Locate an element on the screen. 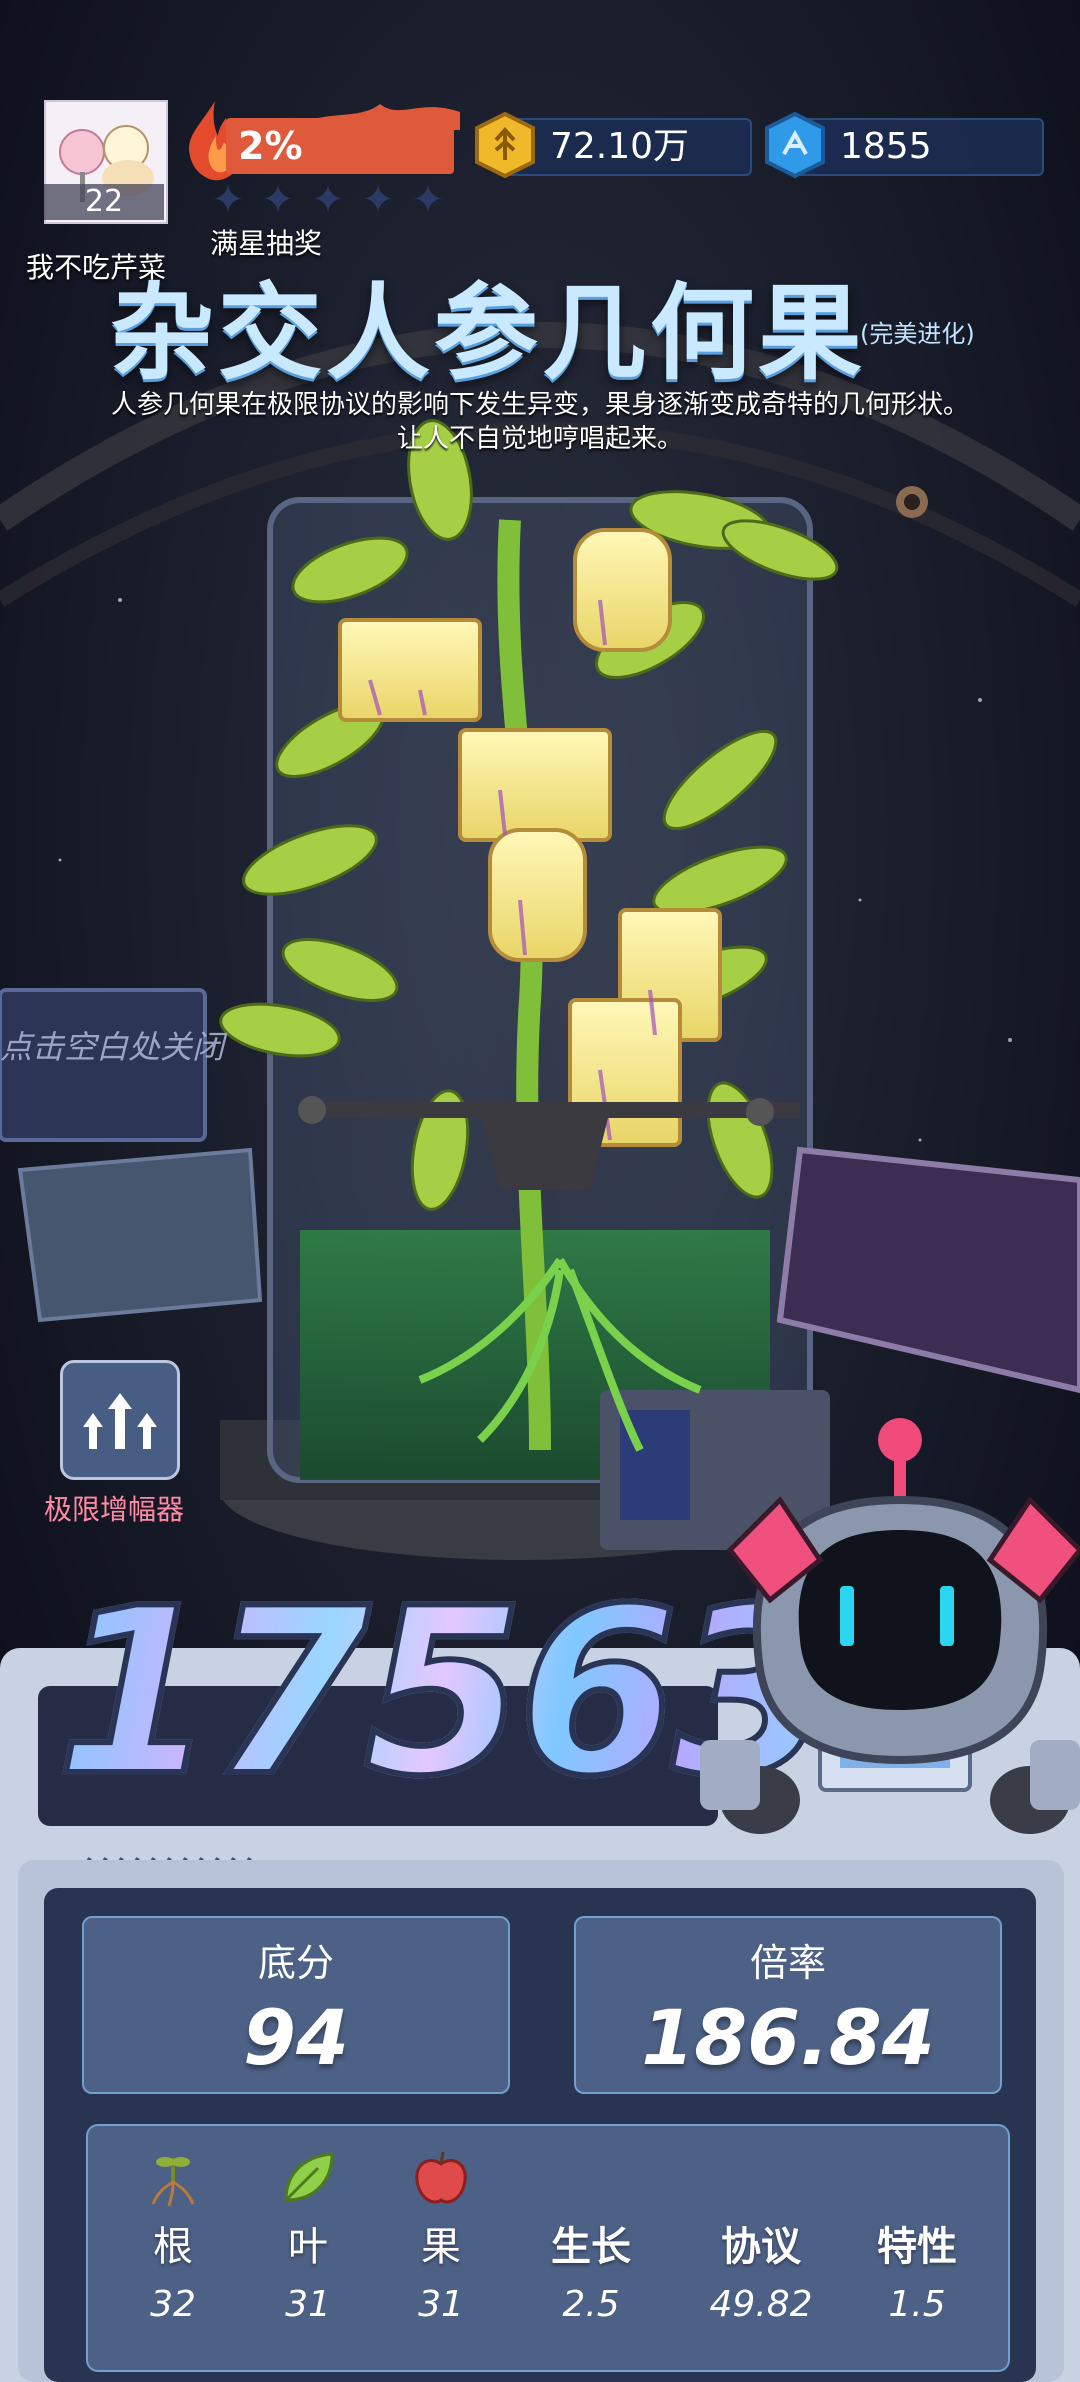  protocol-value: 49.82 is located at coordinates (761, 2304).